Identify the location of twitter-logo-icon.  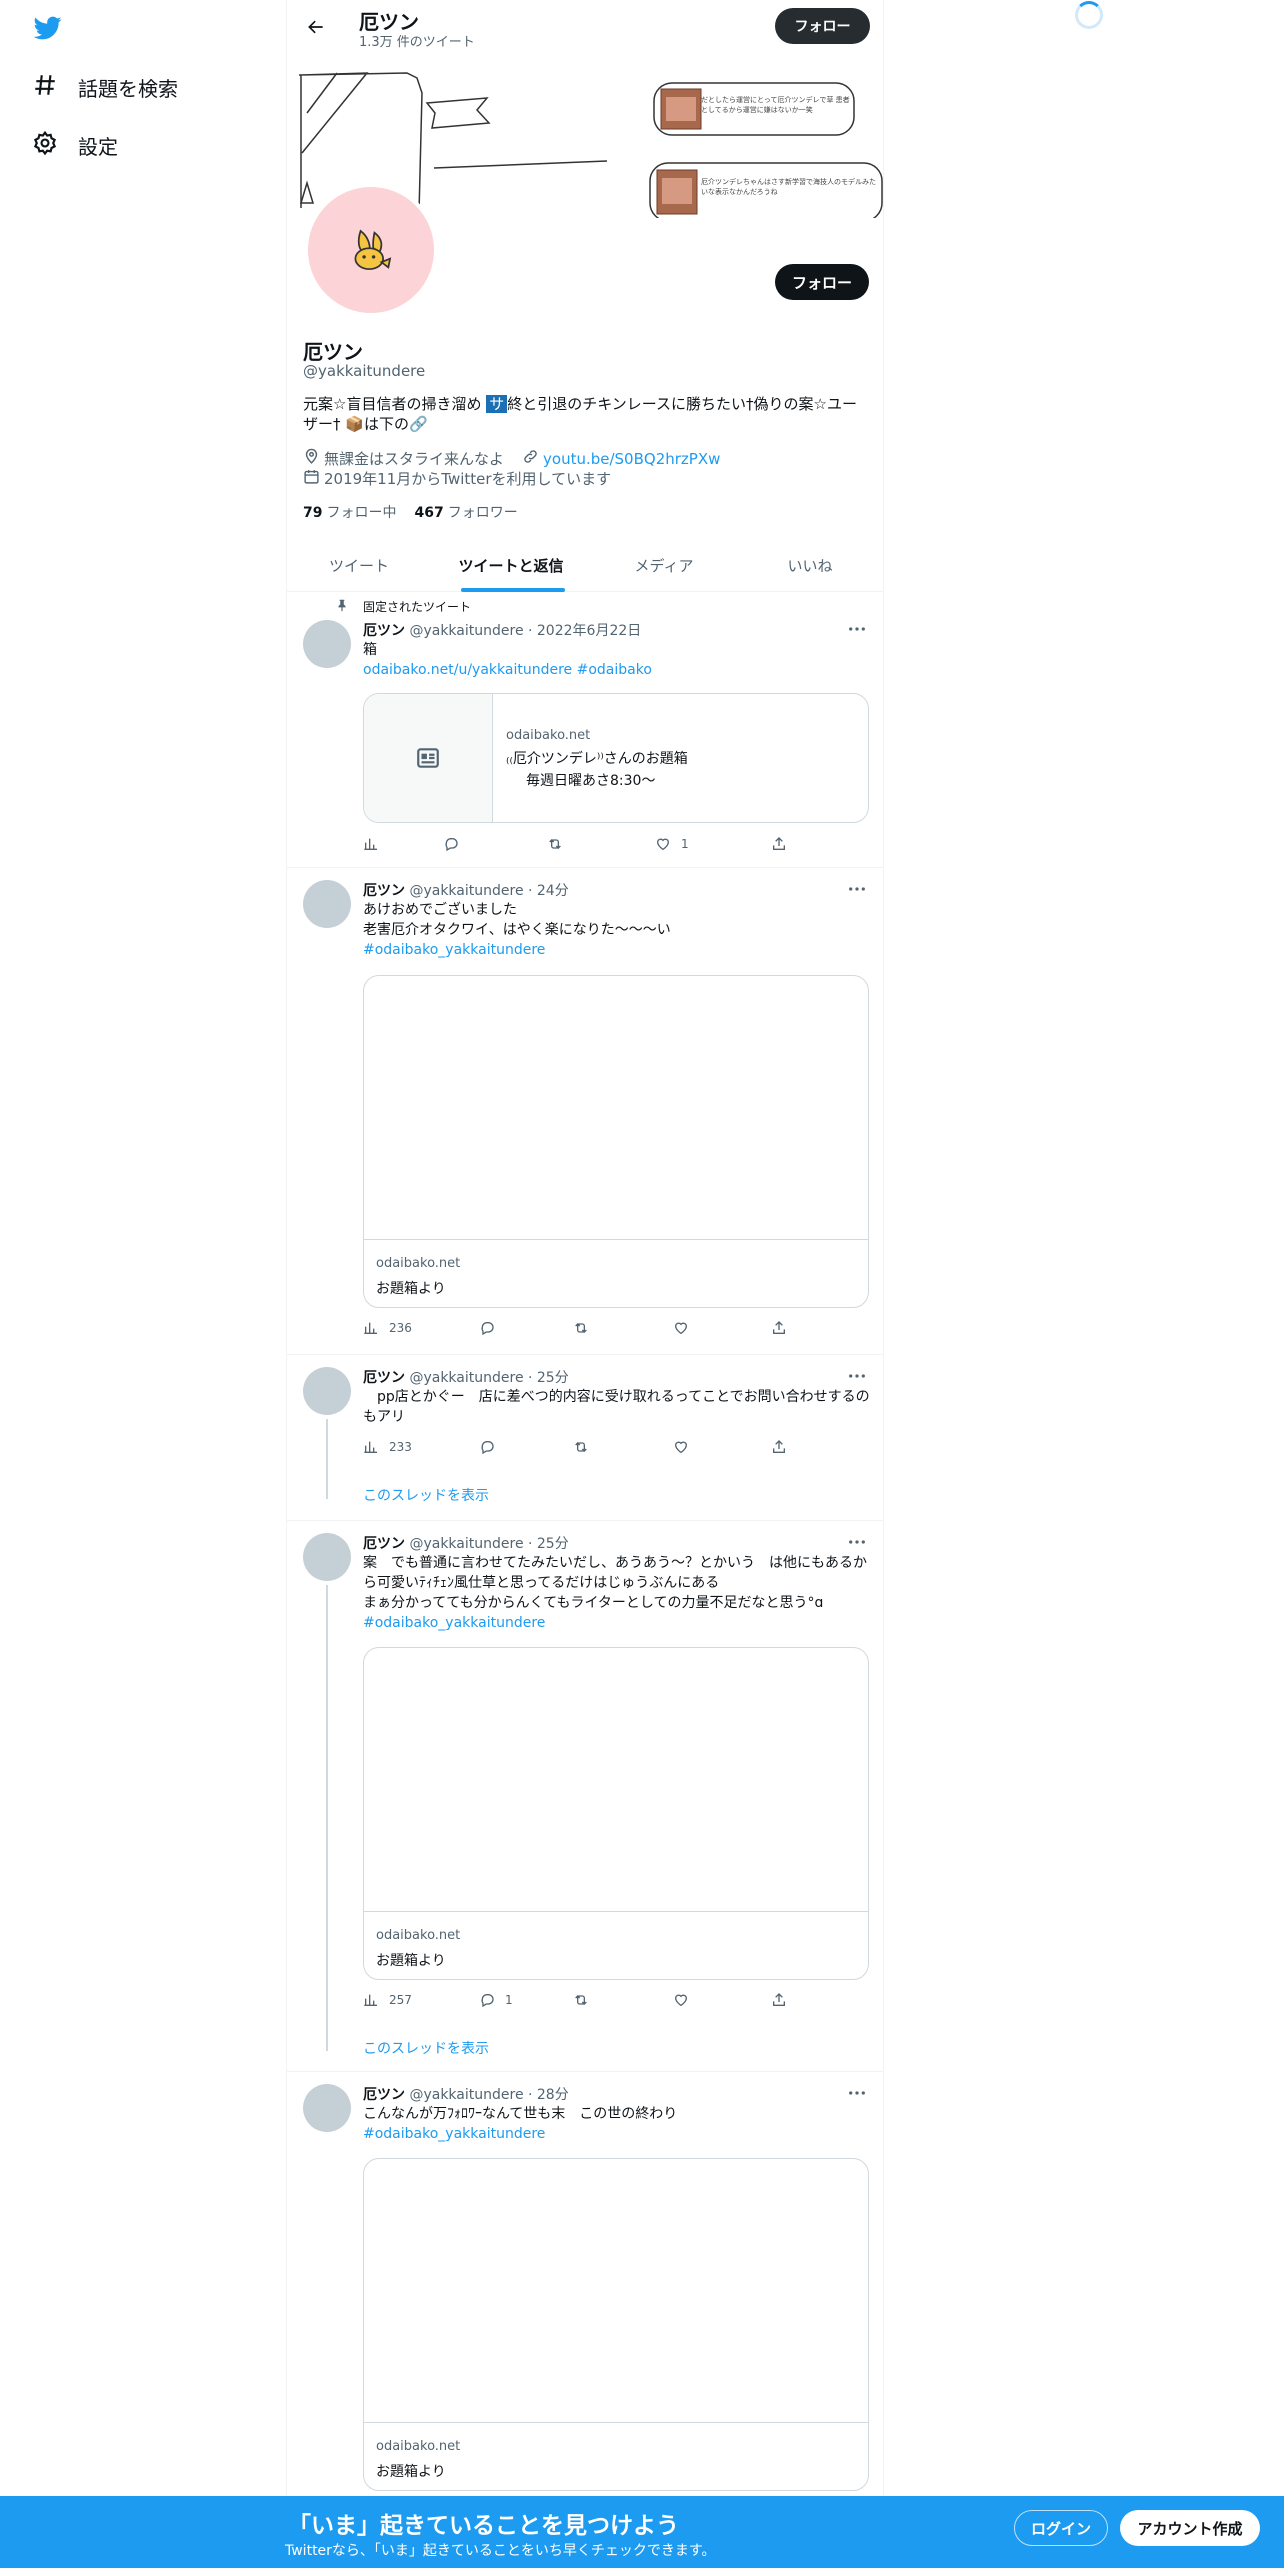
(48, 28).